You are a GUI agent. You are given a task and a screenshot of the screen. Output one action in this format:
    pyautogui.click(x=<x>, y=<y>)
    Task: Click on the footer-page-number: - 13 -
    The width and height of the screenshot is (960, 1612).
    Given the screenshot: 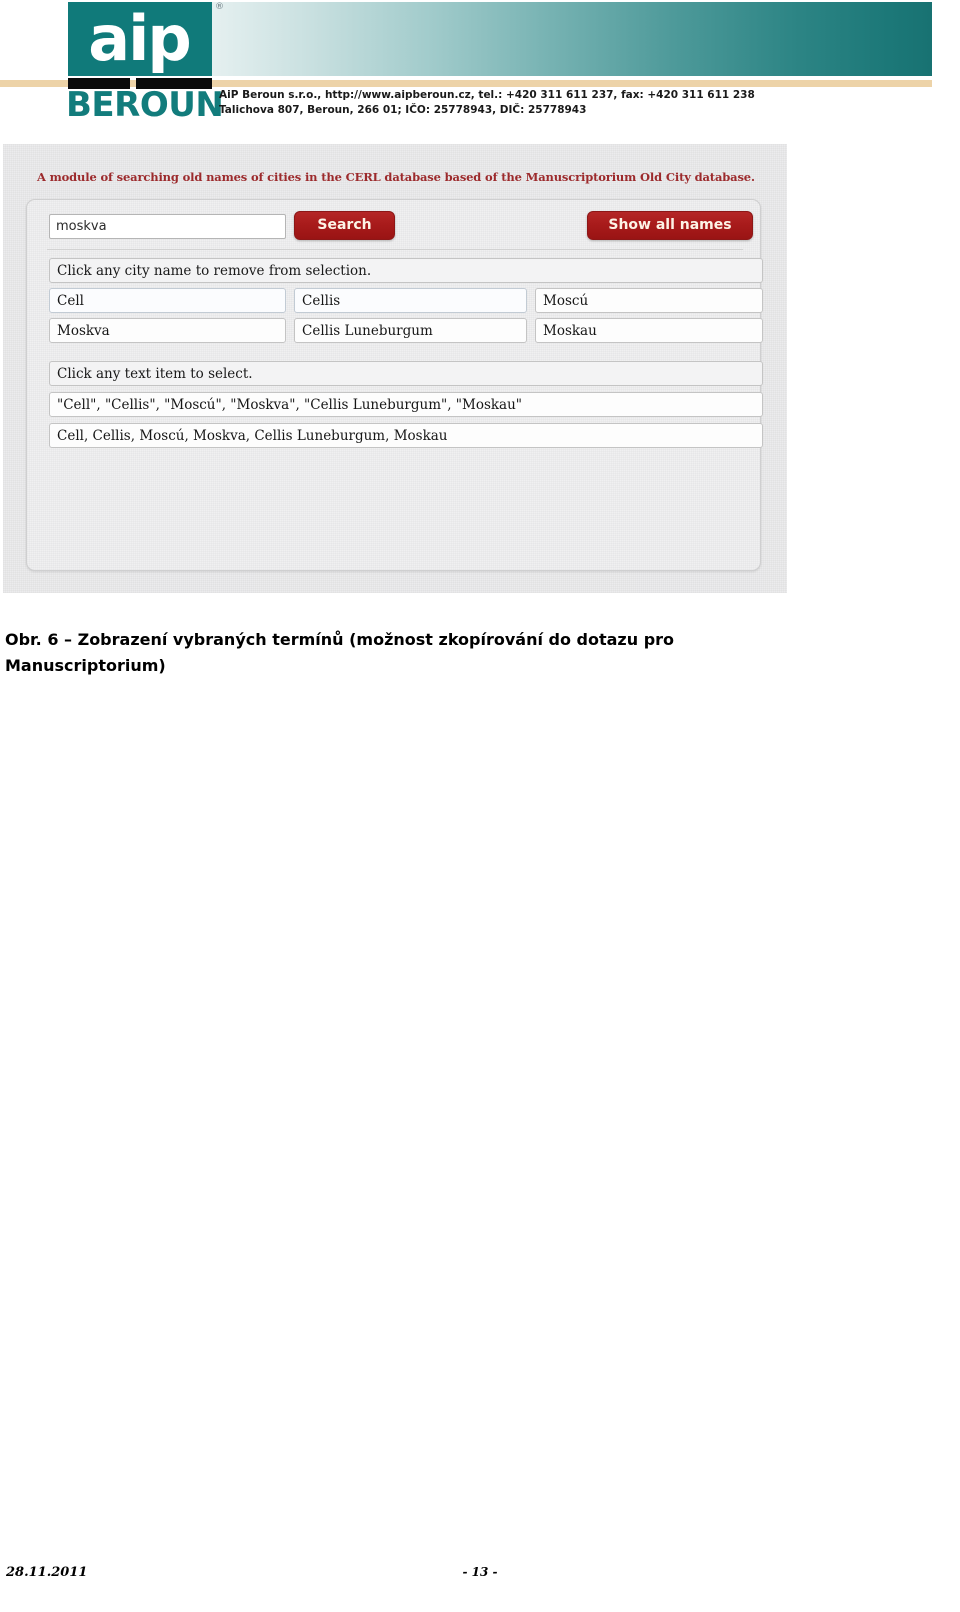 What is the action you would take?
    pyautogui.click(x=480, y=1572)
    